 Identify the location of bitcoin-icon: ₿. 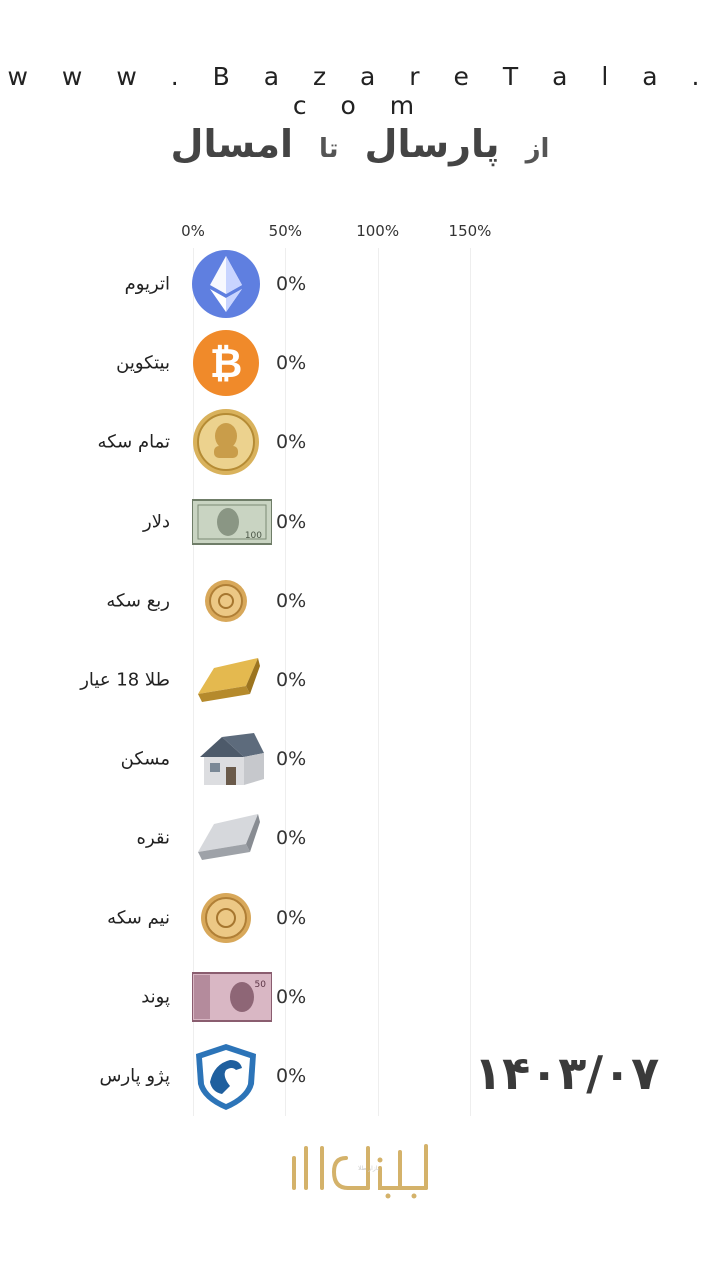
(232, 363).